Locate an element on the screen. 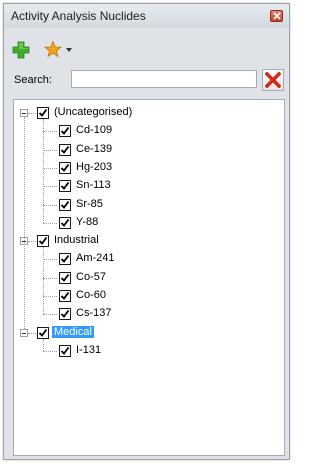 The image size is (320, 464). tree-group-node: (Uncategorised) is located at coordinates (149, 113).